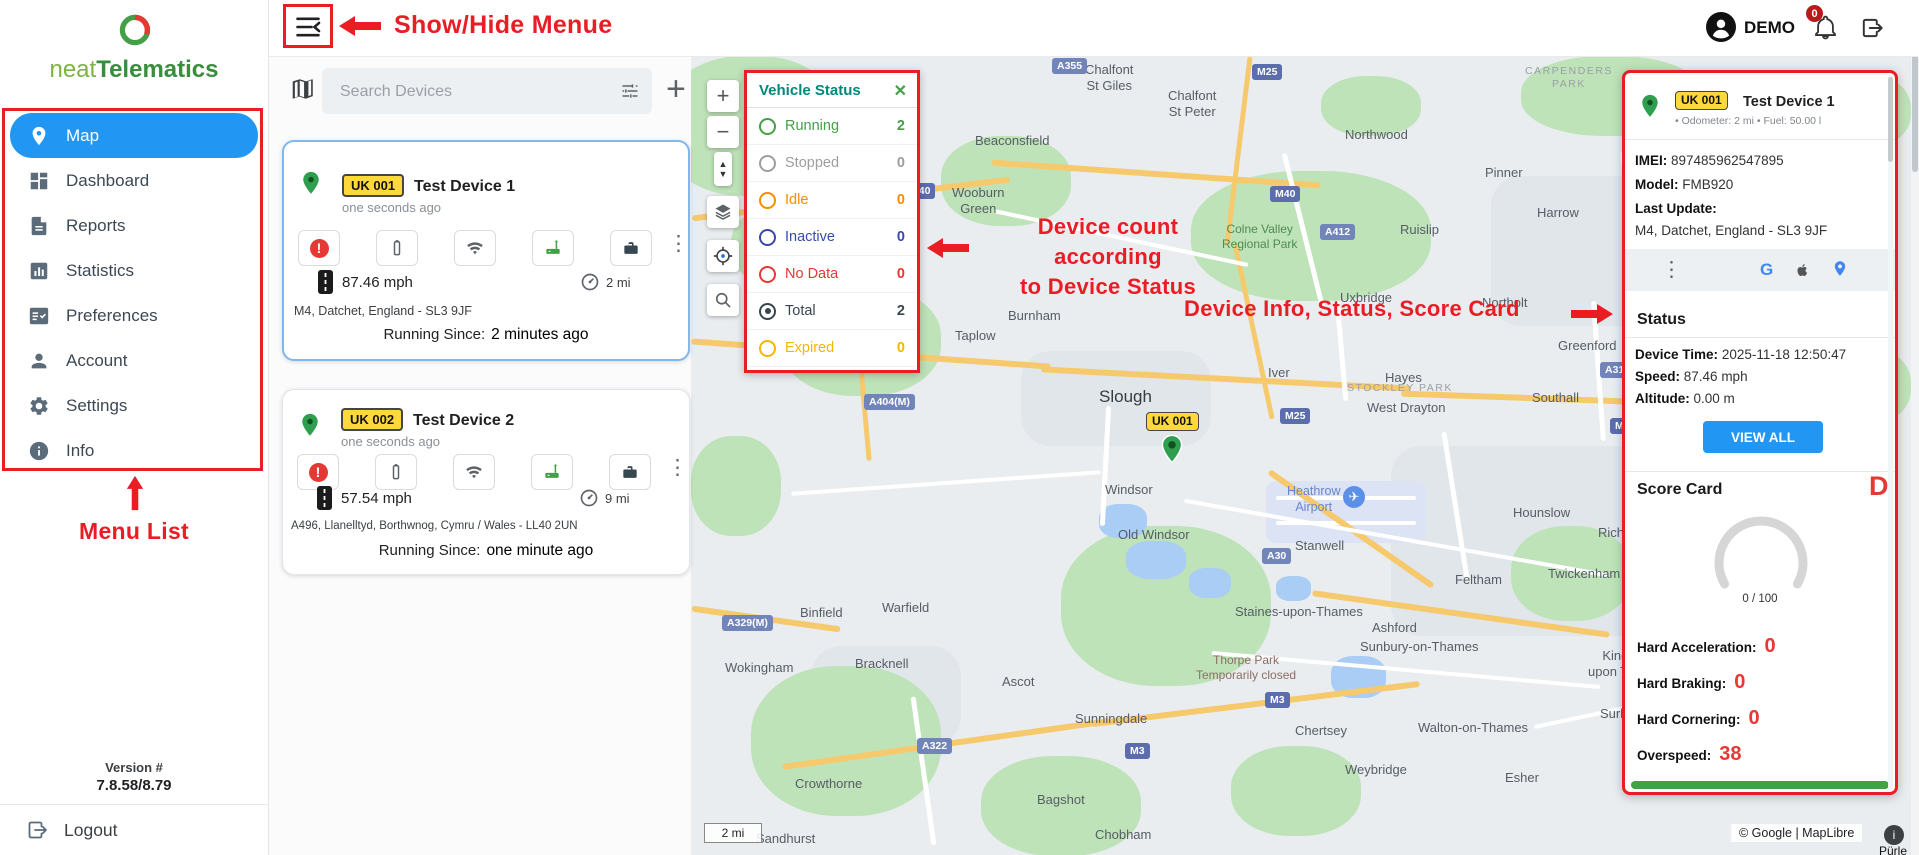  What do you see at coordinates (1894, 835) in the screenshot?
I see `map-info-icon: i` at bounding box center [1894, 835].